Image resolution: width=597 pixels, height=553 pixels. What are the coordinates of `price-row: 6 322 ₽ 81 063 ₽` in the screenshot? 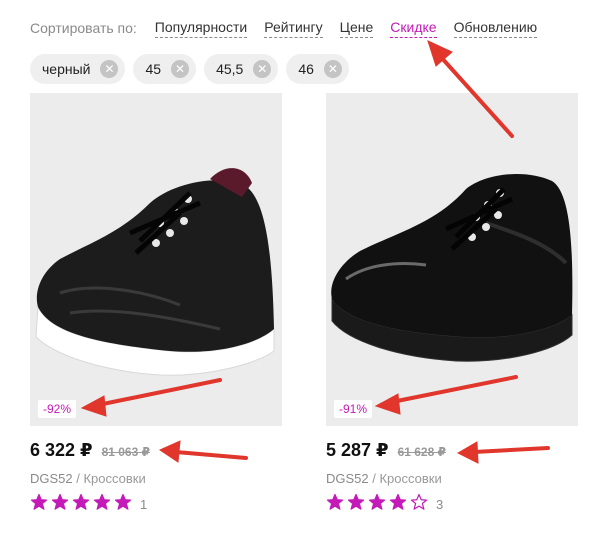 It's located at (156, 451).